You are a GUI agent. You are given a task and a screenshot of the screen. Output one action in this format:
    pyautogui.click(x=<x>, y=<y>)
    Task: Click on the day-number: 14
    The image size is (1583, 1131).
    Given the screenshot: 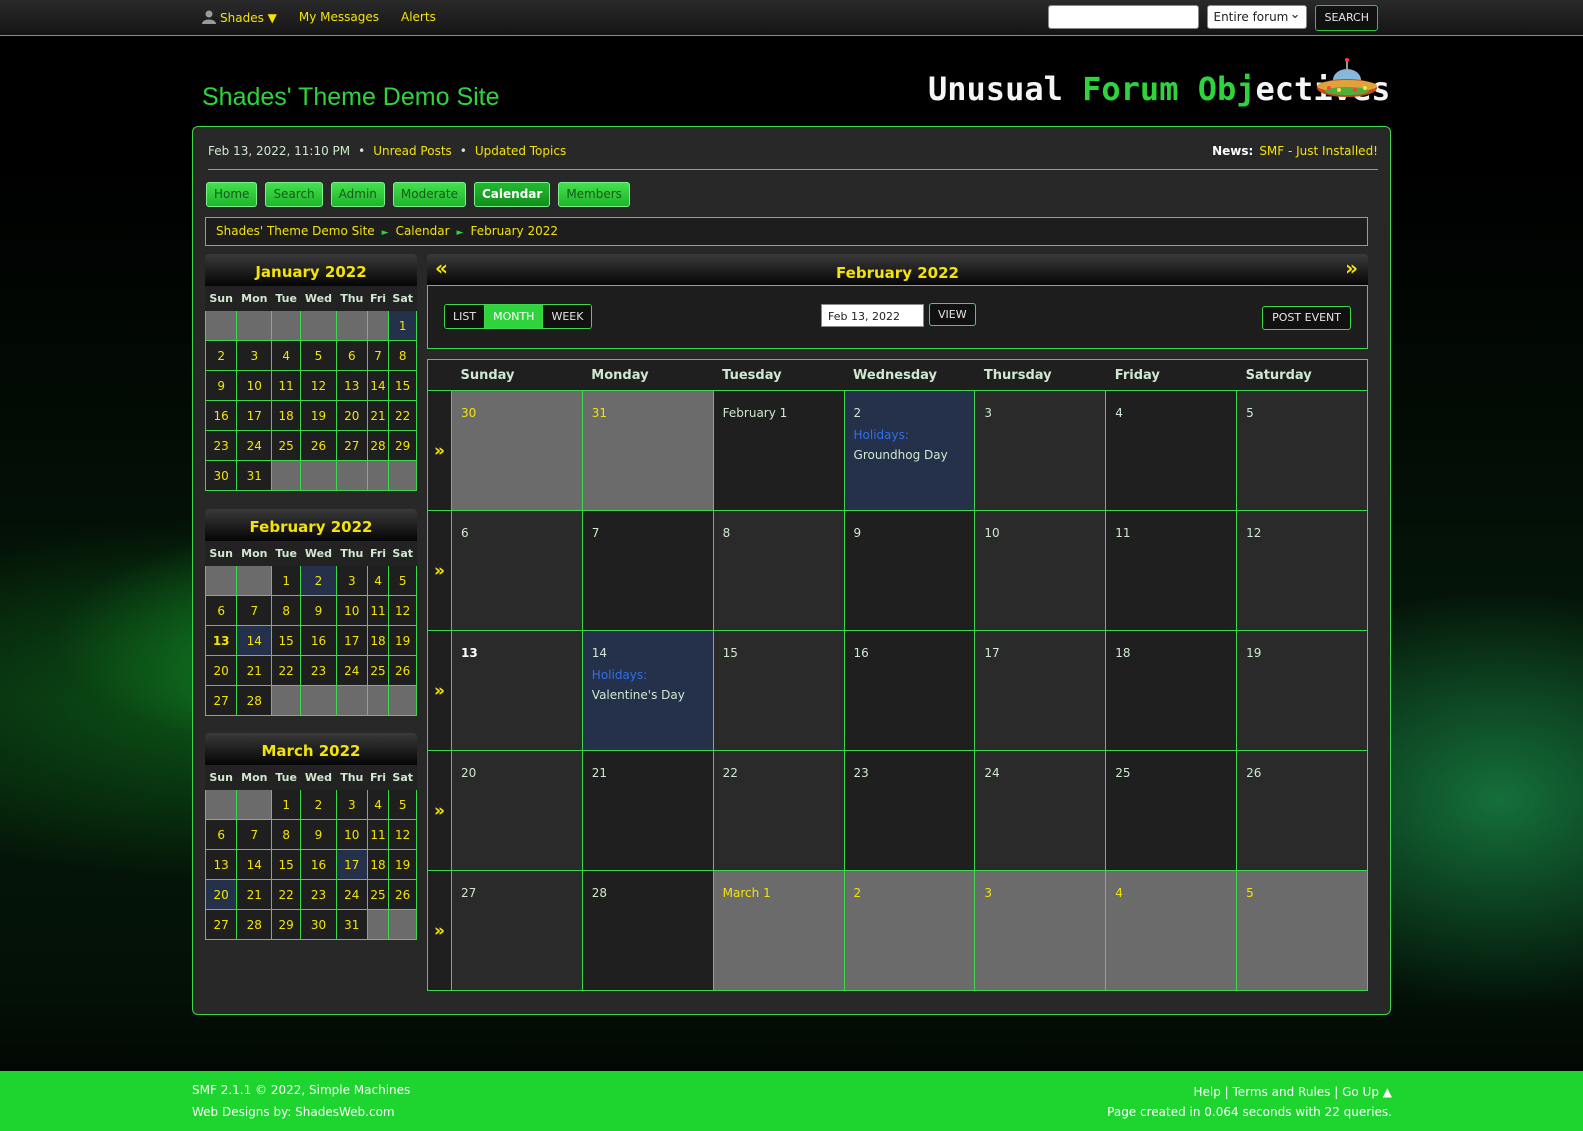 What is the action you would take?
    pyautogui.click(x=648, y=653)
    